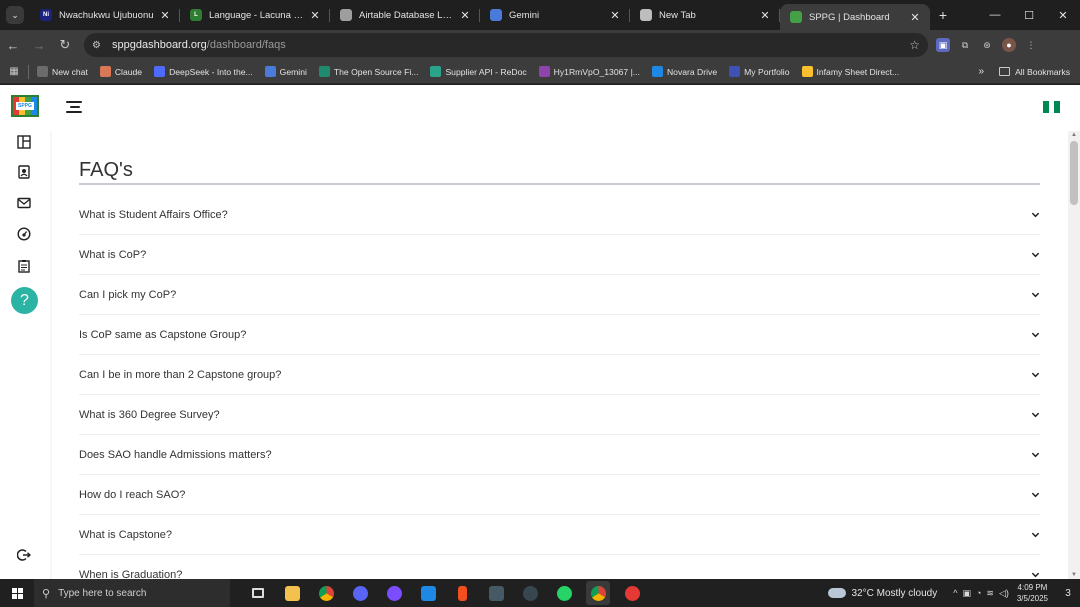  Describe the element at coordinates (914, 45) in the screenshot. I see `bookmark-star-icon: ☆` at that location.